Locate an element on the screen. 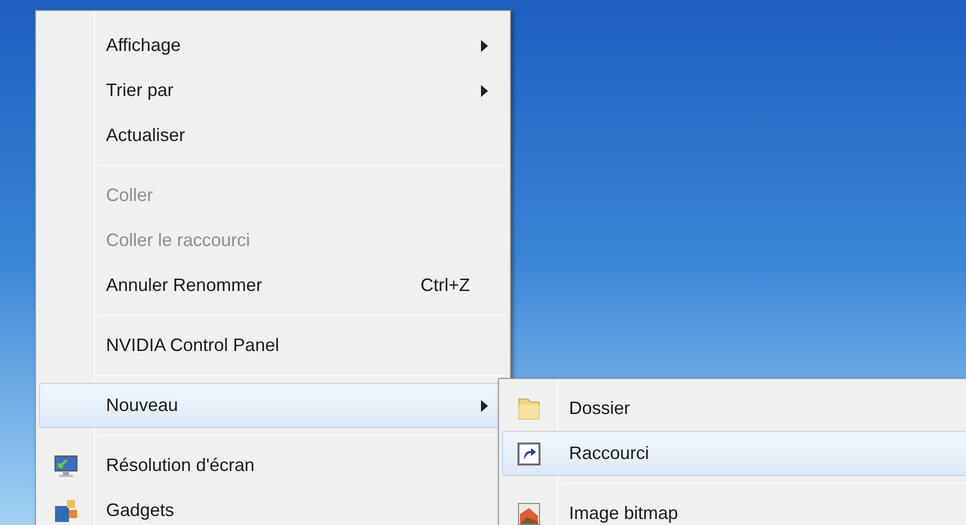 The image size is (966, 525). menu-item-label: Affichage is located at coordinates (143, 45).